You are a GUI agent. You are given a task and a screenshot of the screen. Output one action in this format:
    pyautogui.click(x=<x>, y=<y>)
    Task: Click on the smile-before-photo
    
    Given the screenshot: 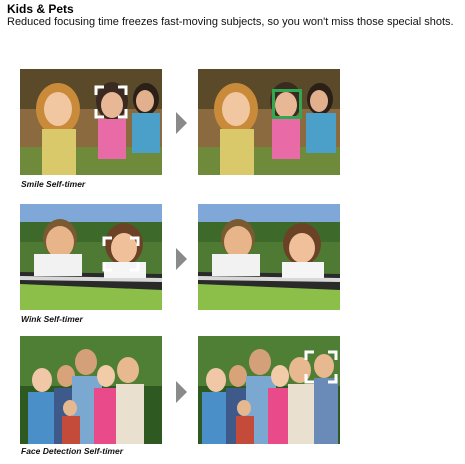 What is the action you would take?
    pyautogui.click(x=91, y=122)
    